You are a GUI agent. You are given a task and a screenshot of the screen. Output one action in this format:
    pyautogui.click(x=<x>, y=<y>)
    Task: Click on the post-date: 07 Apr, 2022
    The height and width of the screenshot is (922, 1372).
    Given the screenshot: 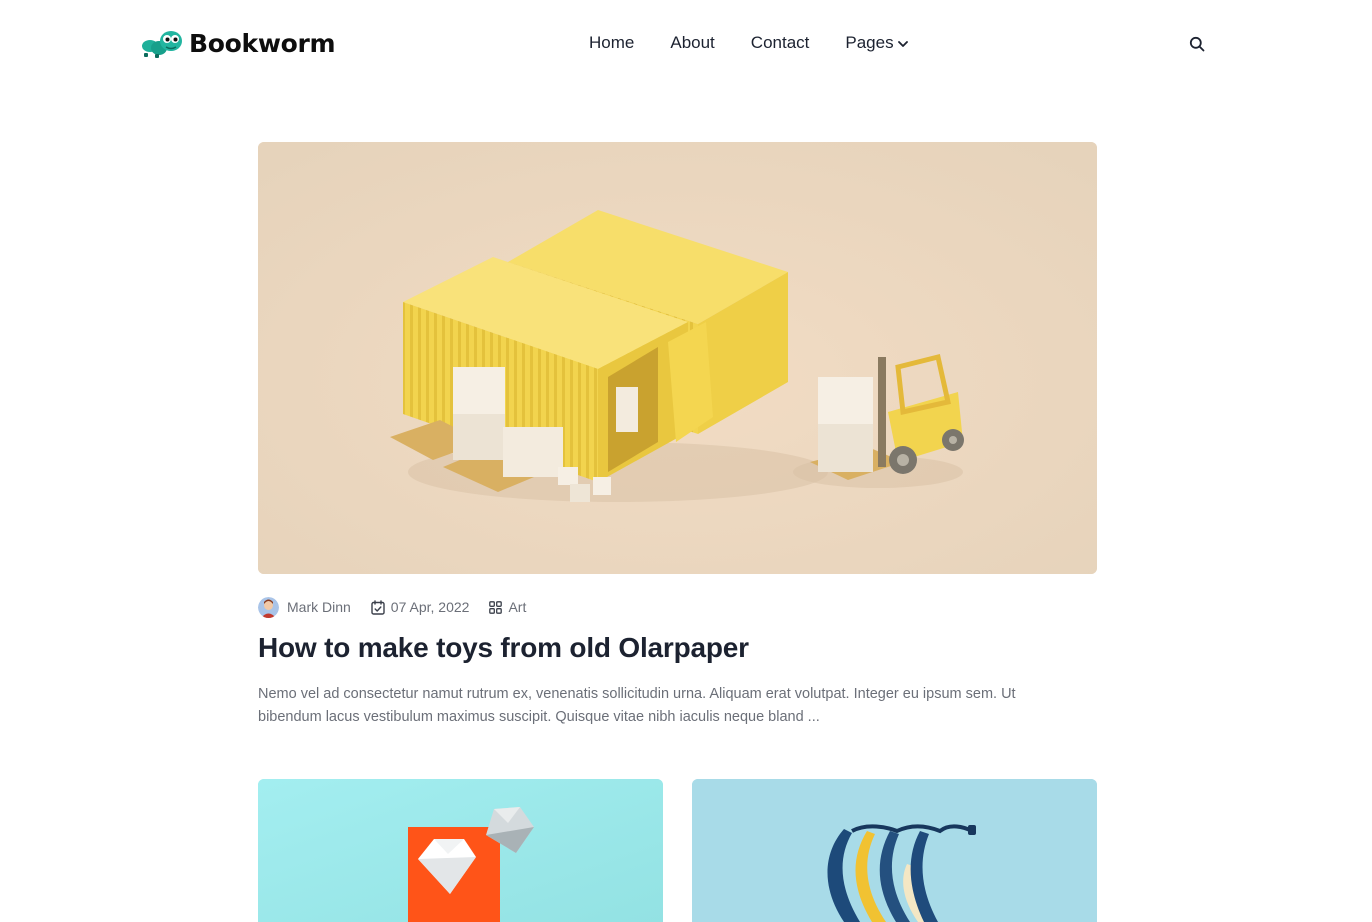 What is the action you would take?
    pyautogui.click(x=420, y=607)
    